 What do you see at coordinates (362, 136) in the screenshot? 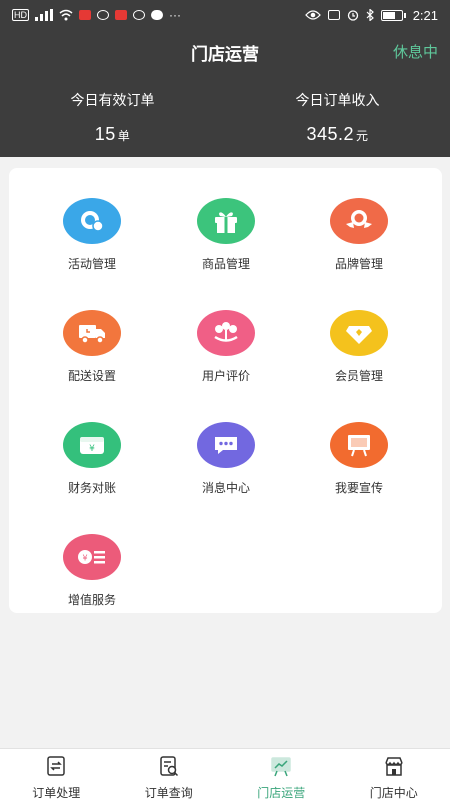
I see `today-revenue-unit: 元` at bounding box center [362, 136].